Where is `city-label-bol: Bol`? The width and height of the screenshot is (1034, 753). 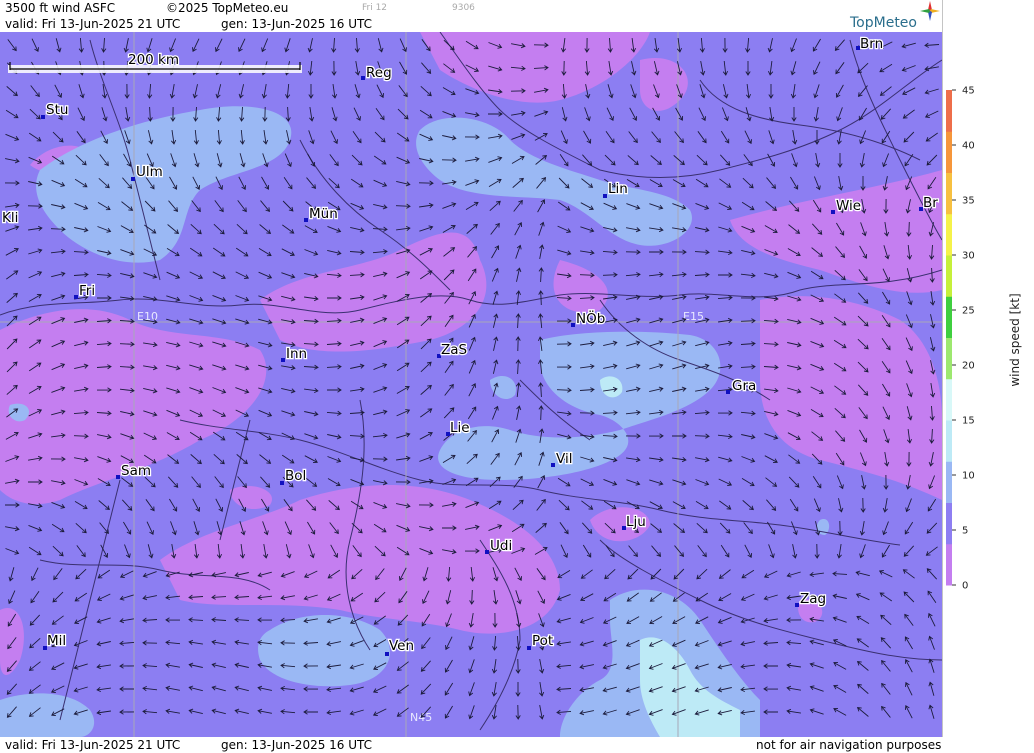 city-label-bol: Bol is located at coordinates (296, 476).